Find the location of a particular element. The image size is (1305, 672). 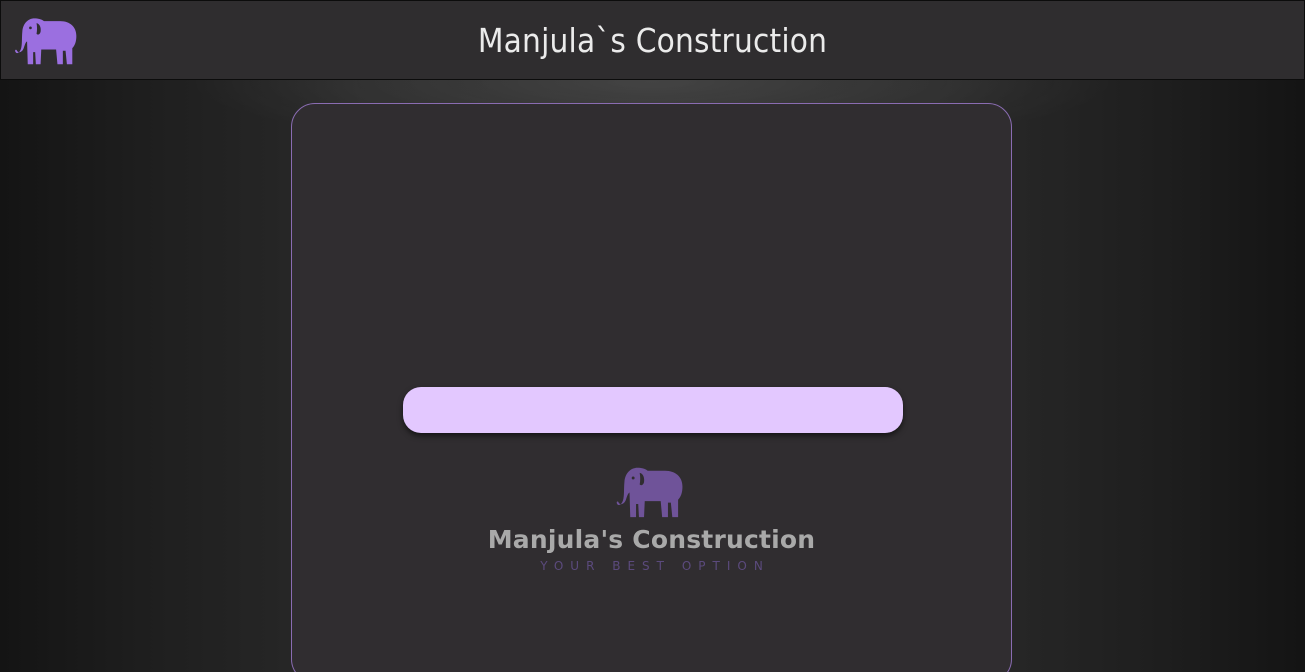

brand-logo: Manjula's Construction YOUR BEST OPTION is located at coordinates (651, 518).